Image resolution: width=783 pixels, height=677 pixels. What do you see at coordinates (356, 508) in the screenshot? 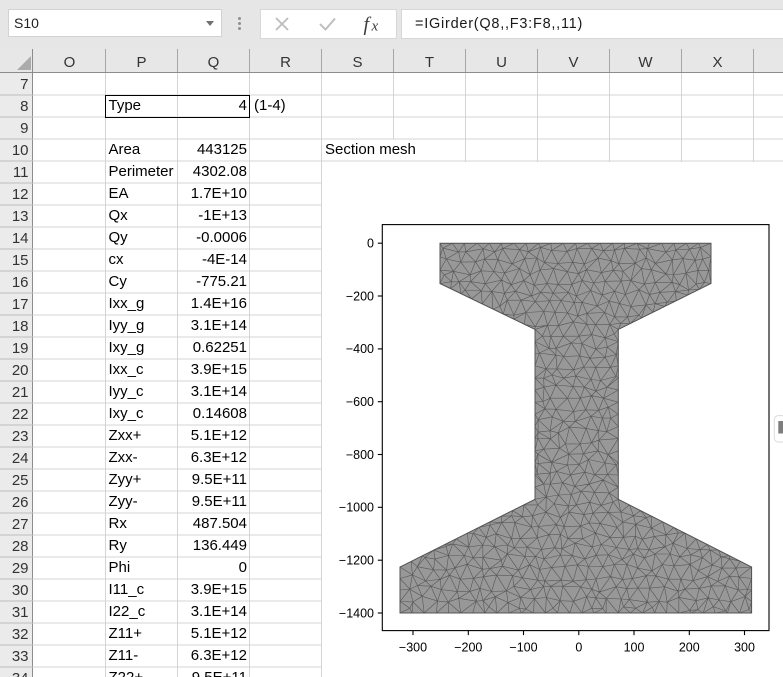
I see `svg-text: −1000` at bounding box center [356, 508].